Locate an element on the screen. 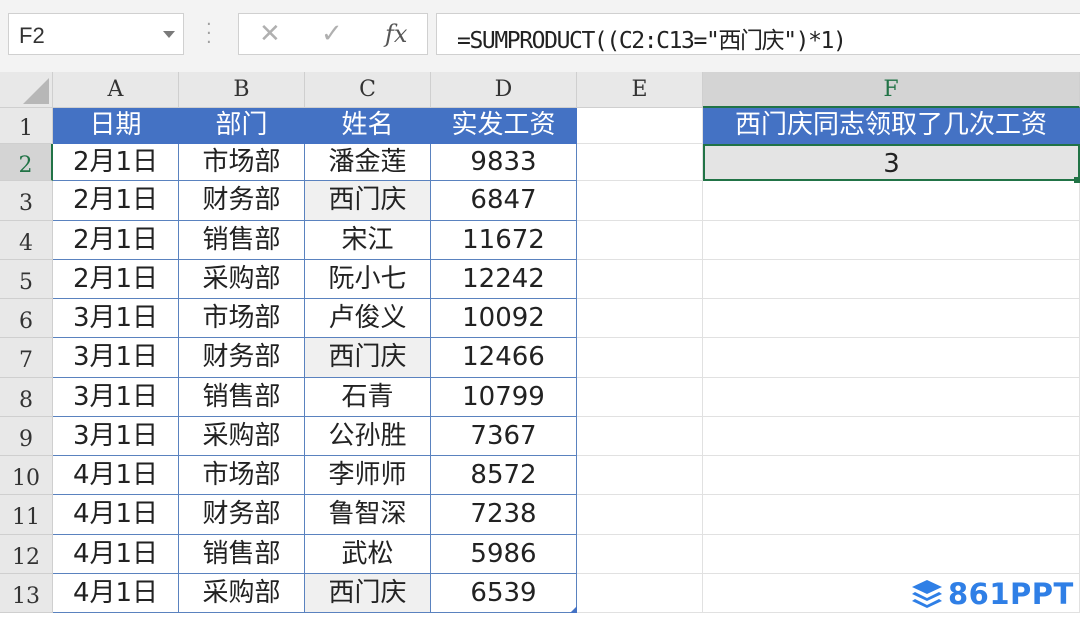  row-header-11: 11 is located at coordinates (26, 515).